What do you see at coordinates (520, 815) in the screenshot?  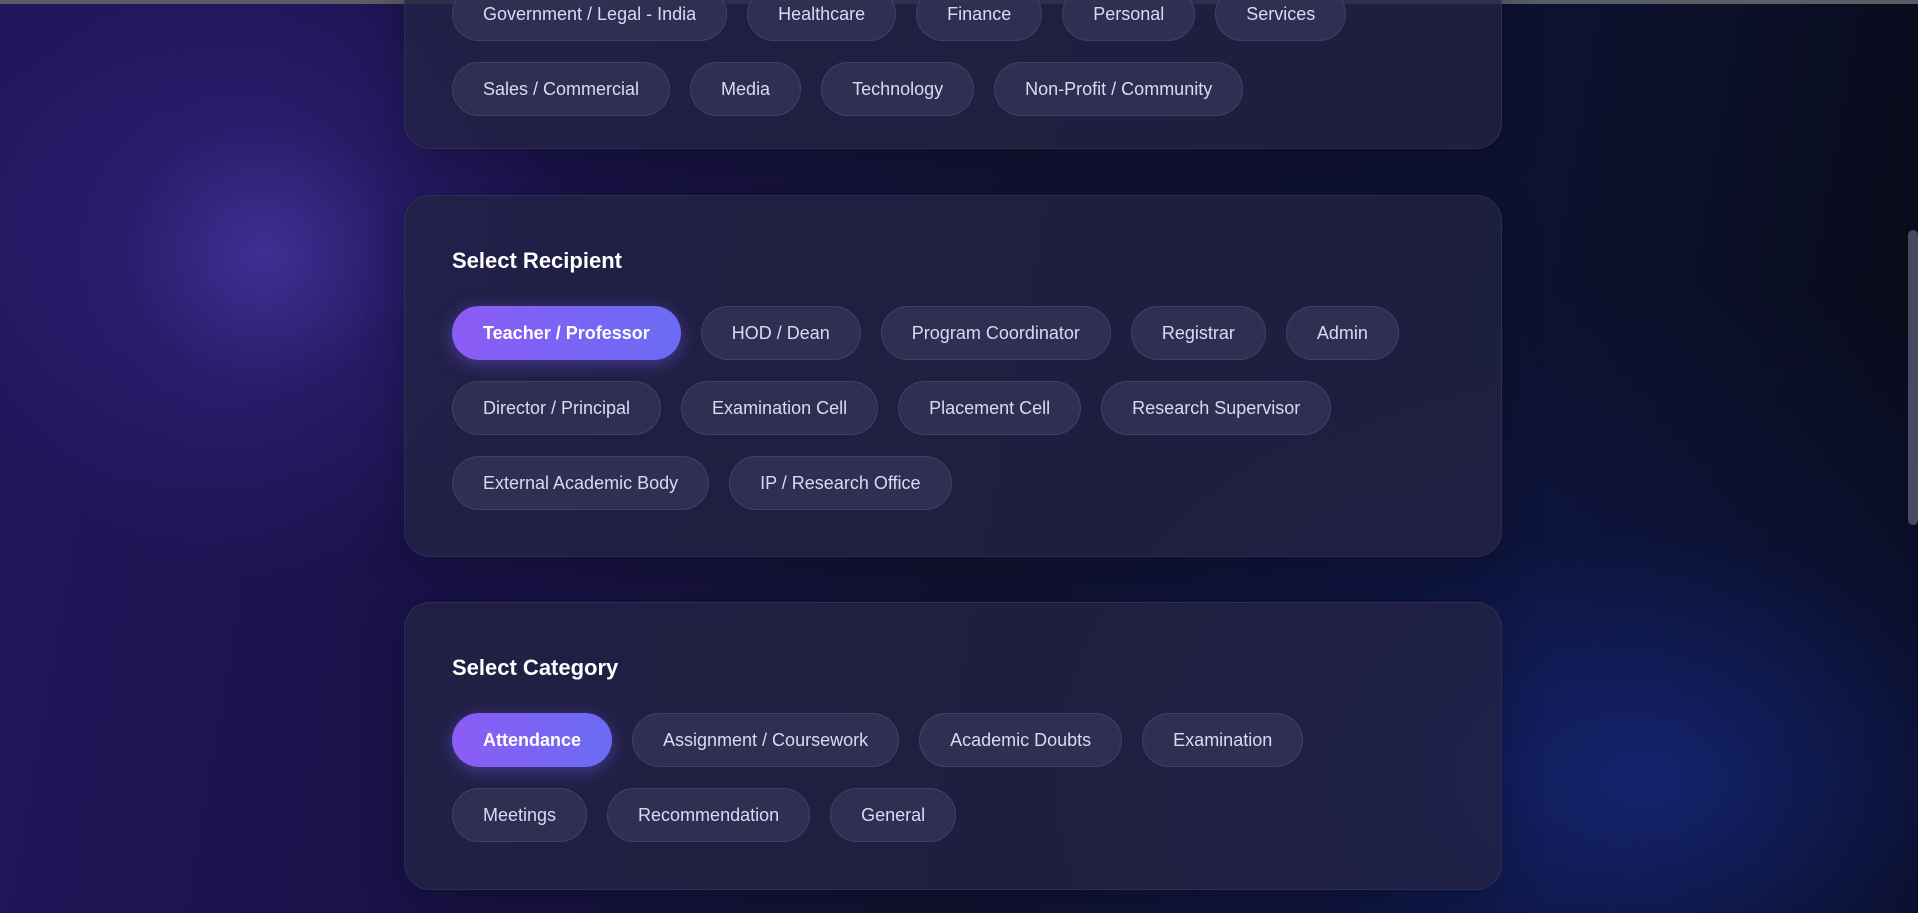 I see `category-chip: Meetings` at bounding box center [520, 815].